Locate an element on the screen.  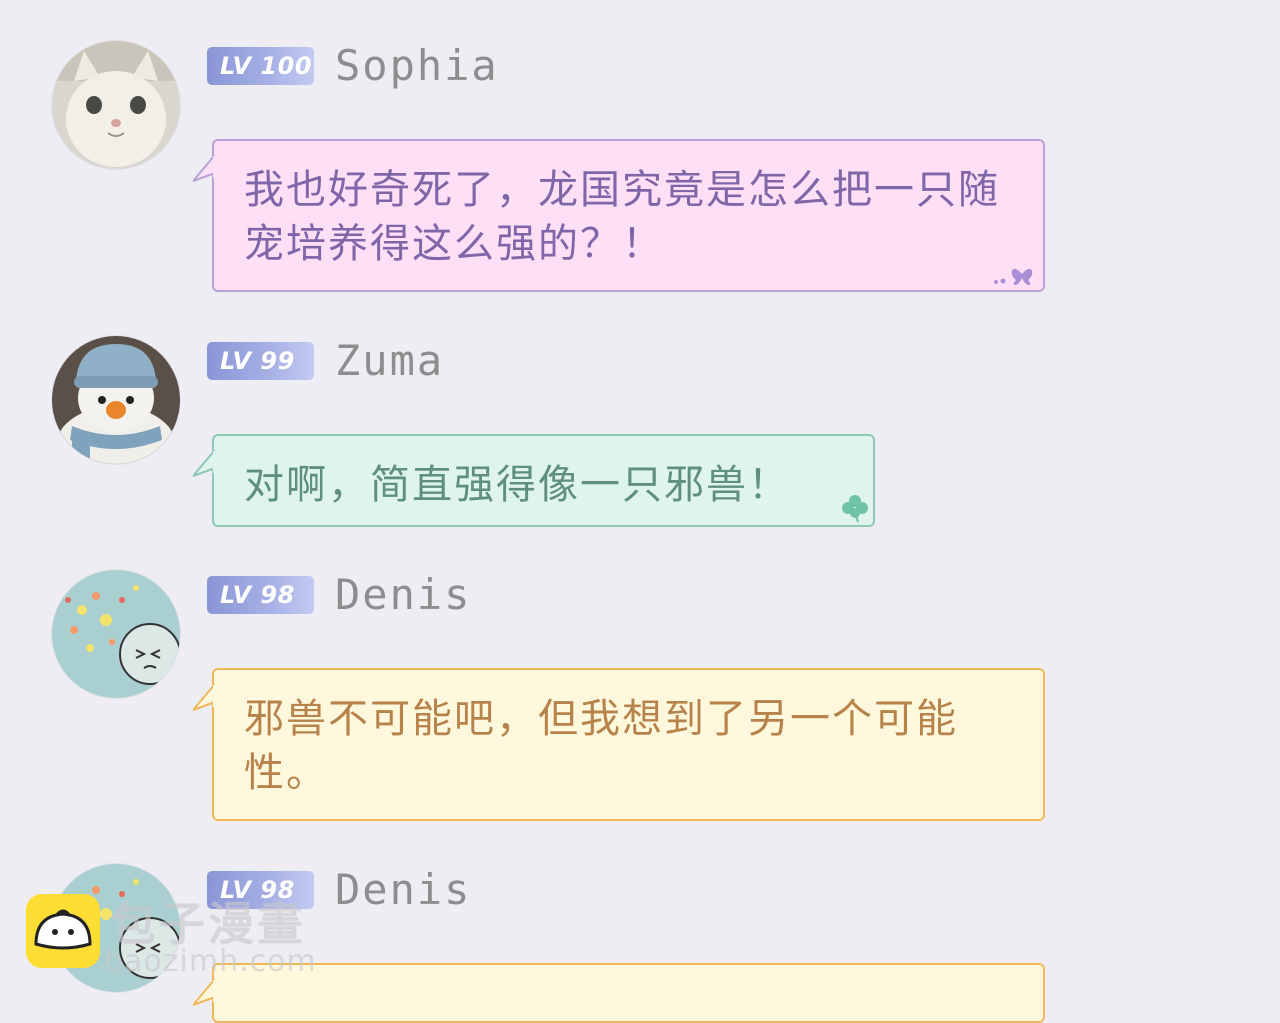
doodle-face-avatar-image is located at coordinates (116, 634).